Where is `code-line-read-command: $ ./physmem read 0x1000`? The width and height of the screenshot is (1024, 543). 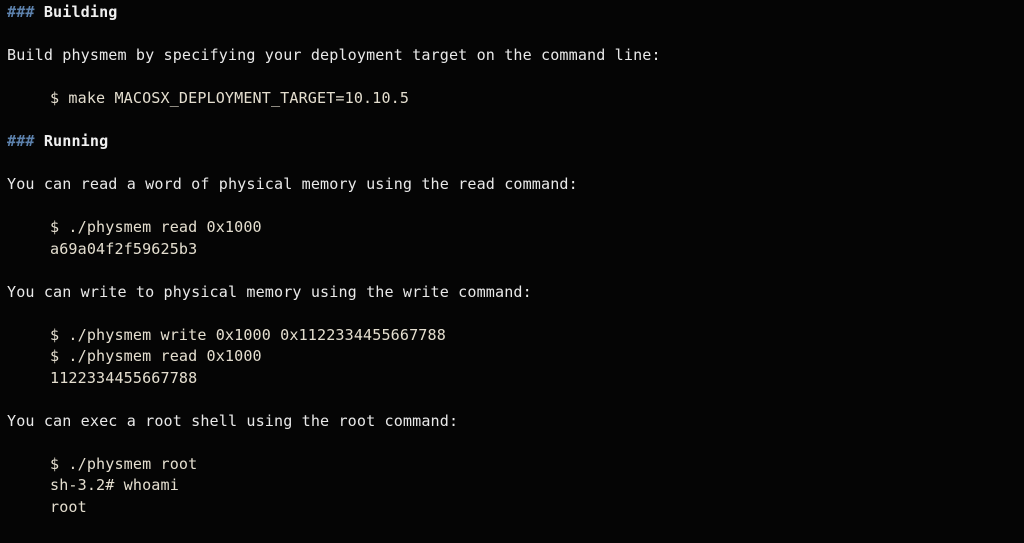
code-line-read-command: $ ./physmem read 0x1000 is located at coordinates (156, 227).